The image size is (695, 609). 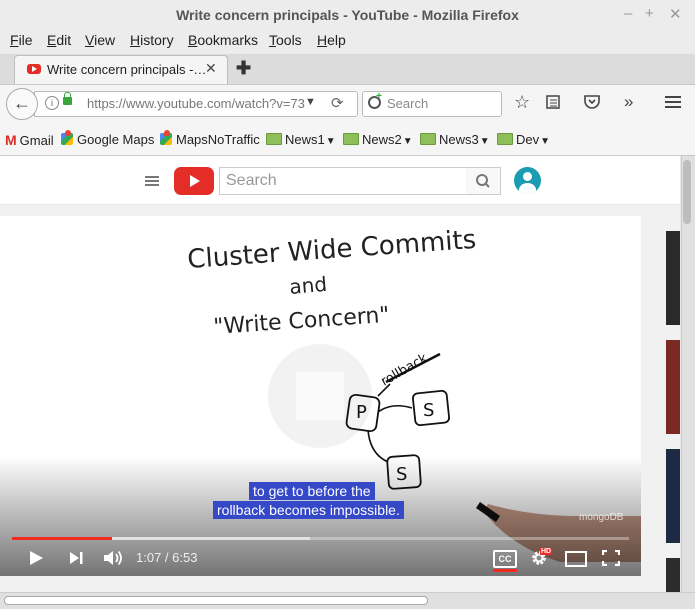 I want to click on tab-active: Write concern principals -… ✕, so click(x=121, y=69).